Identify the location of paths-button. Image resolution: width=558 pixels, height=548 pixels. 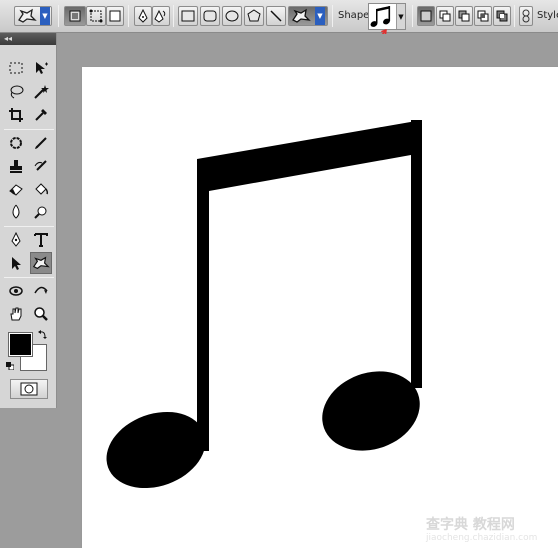
(96, 16).